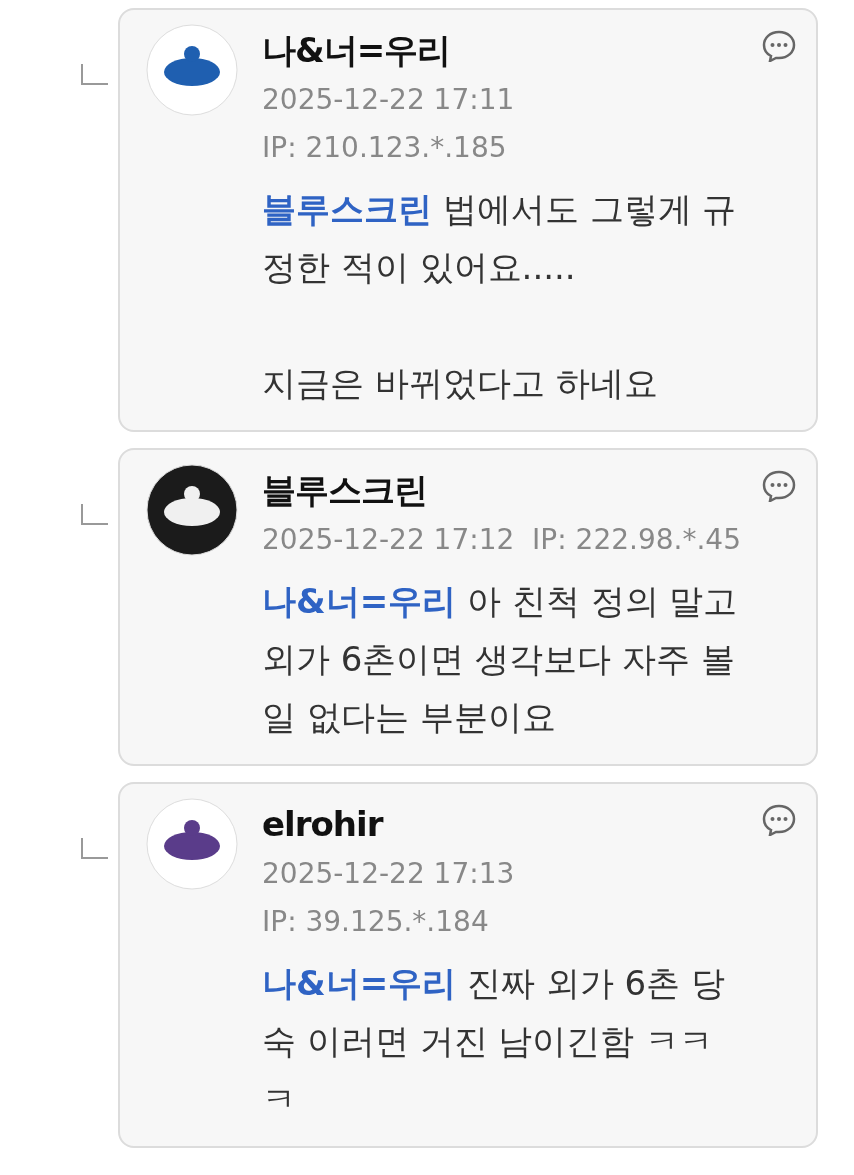 The height and width of the screenshot is (1175, 854). Describe the element at coordinates (504, 824) in the screenshot. I see `author-name: elrohir` at that location.